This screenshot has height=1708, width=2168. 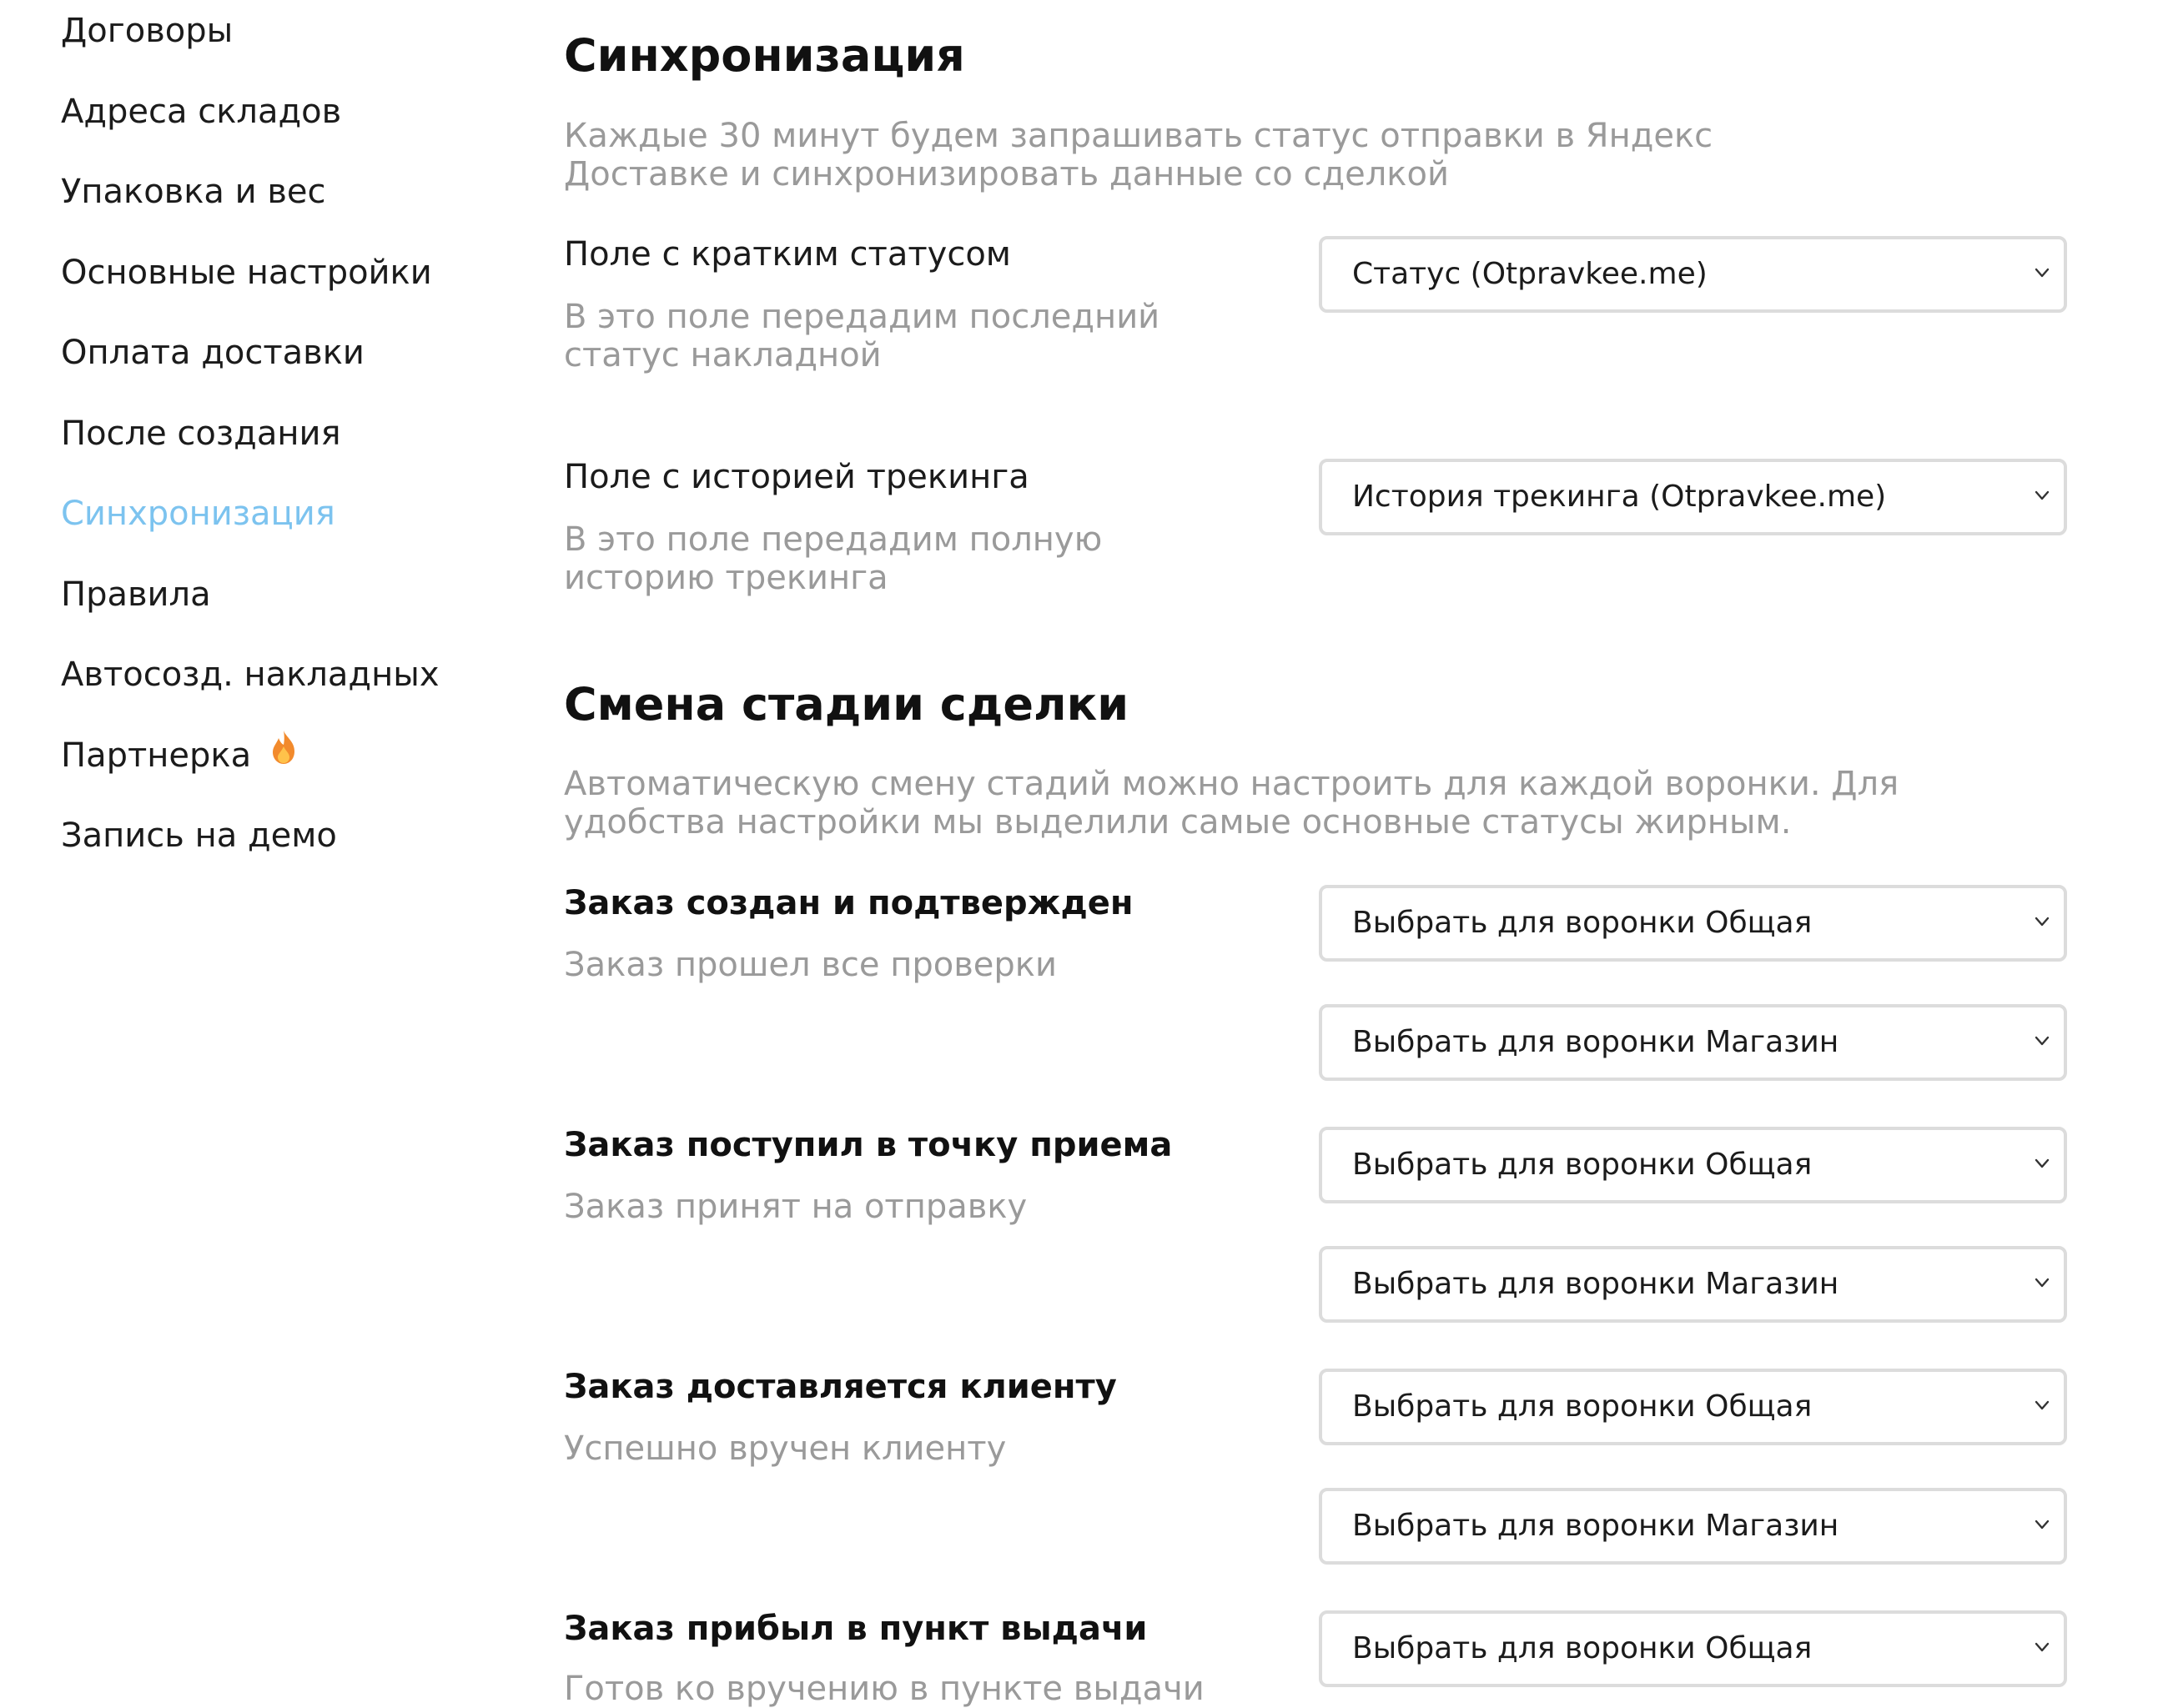 I want to click on status-label-delivering: Заказ доставляется клиенту, so click(x=841, y=1387).